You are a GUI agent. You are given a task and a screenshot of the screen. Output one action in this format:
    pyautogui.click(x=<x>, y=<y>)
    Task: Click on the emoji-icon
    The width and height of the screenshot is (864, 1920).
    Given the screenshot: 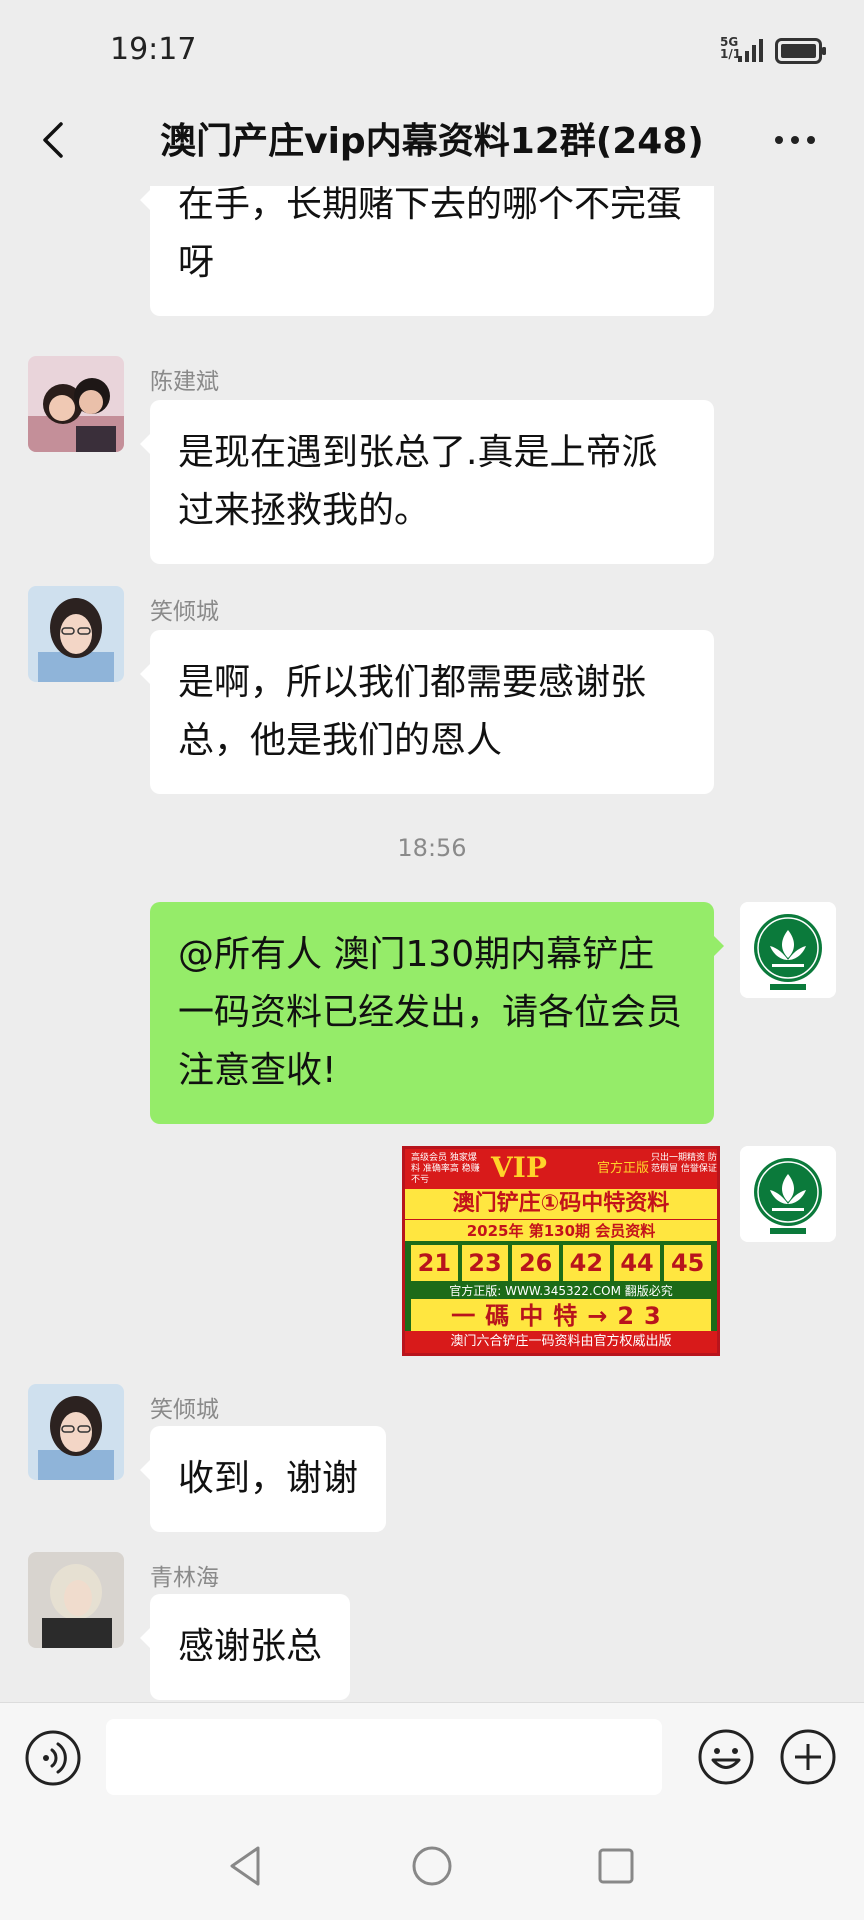 What is the action you would take?
    pyautogui.click(x=726, y=1757)
    